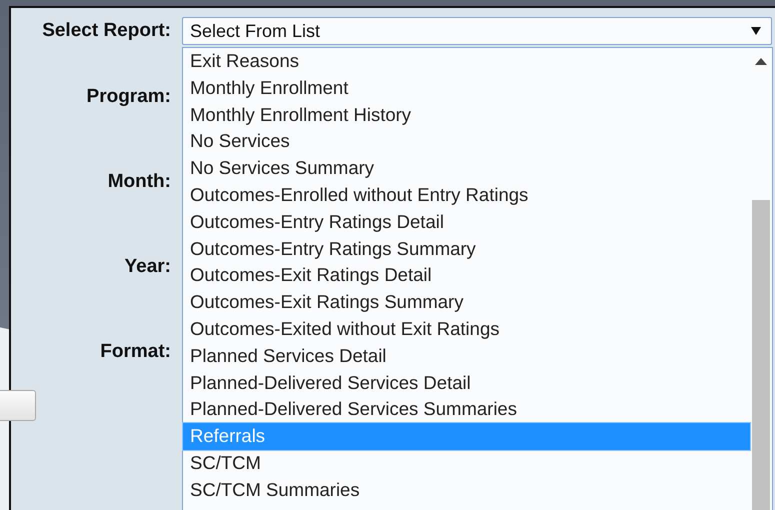 This screenshot has width=775, height=510. Describe the element at coordinates (466, 195) in the screenshot. I see `list-option: Outcomes-Enrolled without Entry Ratings` at that location.